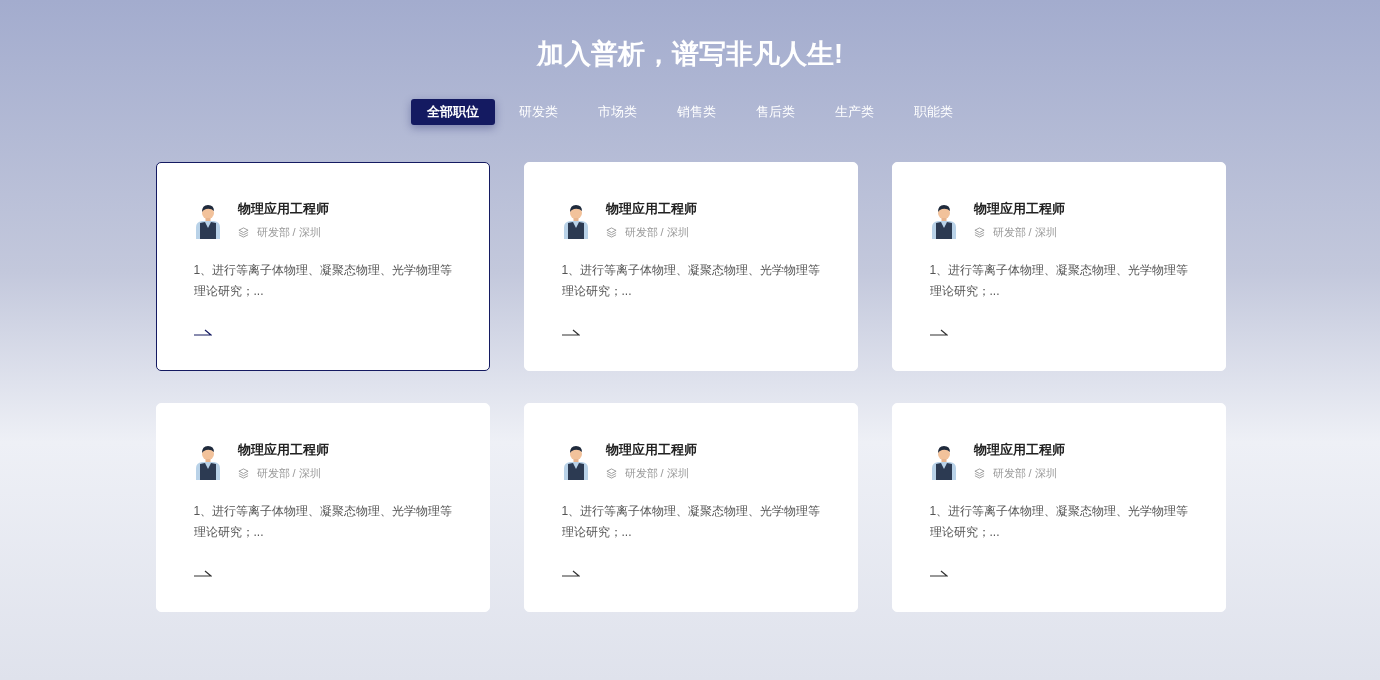  What do you see at coordinates (453, 112) in the screenshot?
I see `category-tab: 全部职位` at bounding box center [453, 112].